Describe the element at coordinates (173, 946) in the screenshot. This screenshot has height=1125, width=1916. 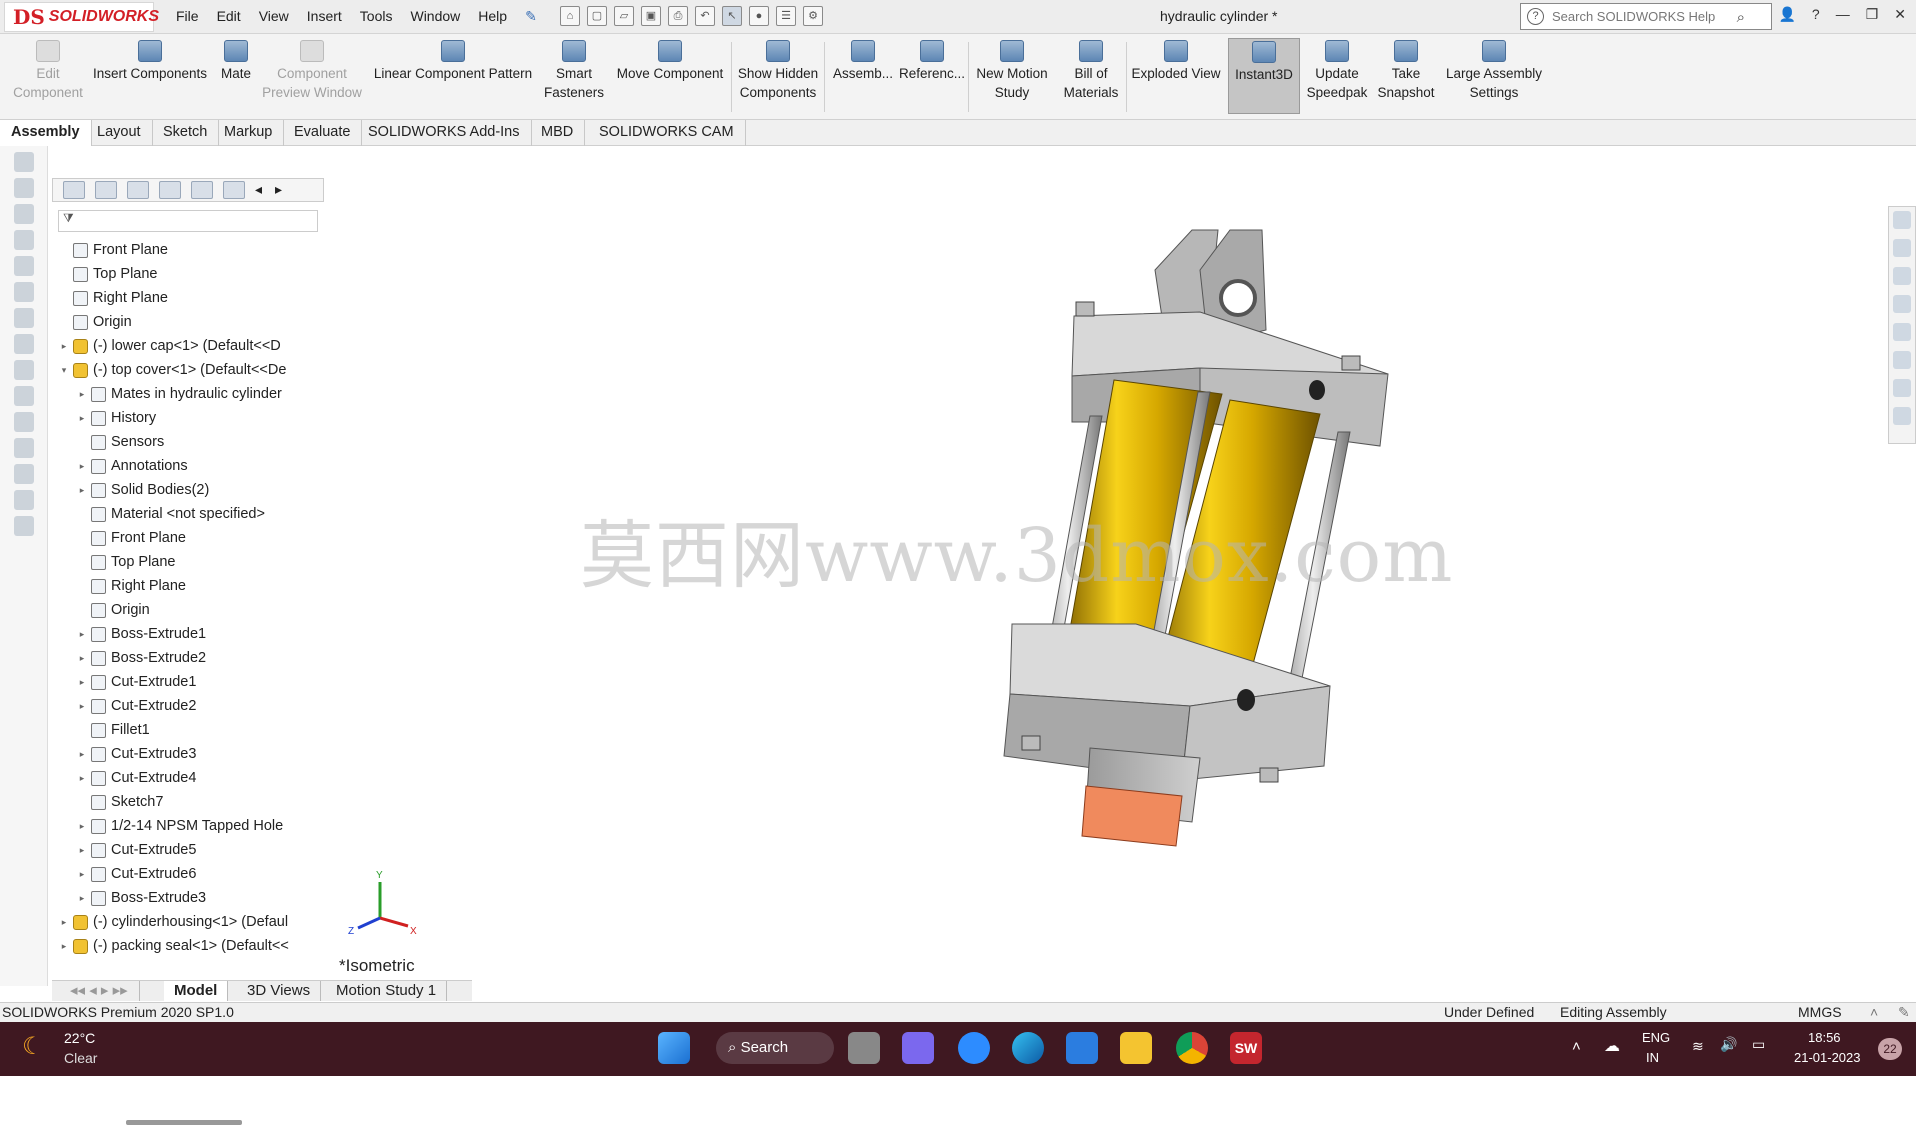
I see `tree-item: ▸ (-) packing seal<1> (Default<<` at that location.